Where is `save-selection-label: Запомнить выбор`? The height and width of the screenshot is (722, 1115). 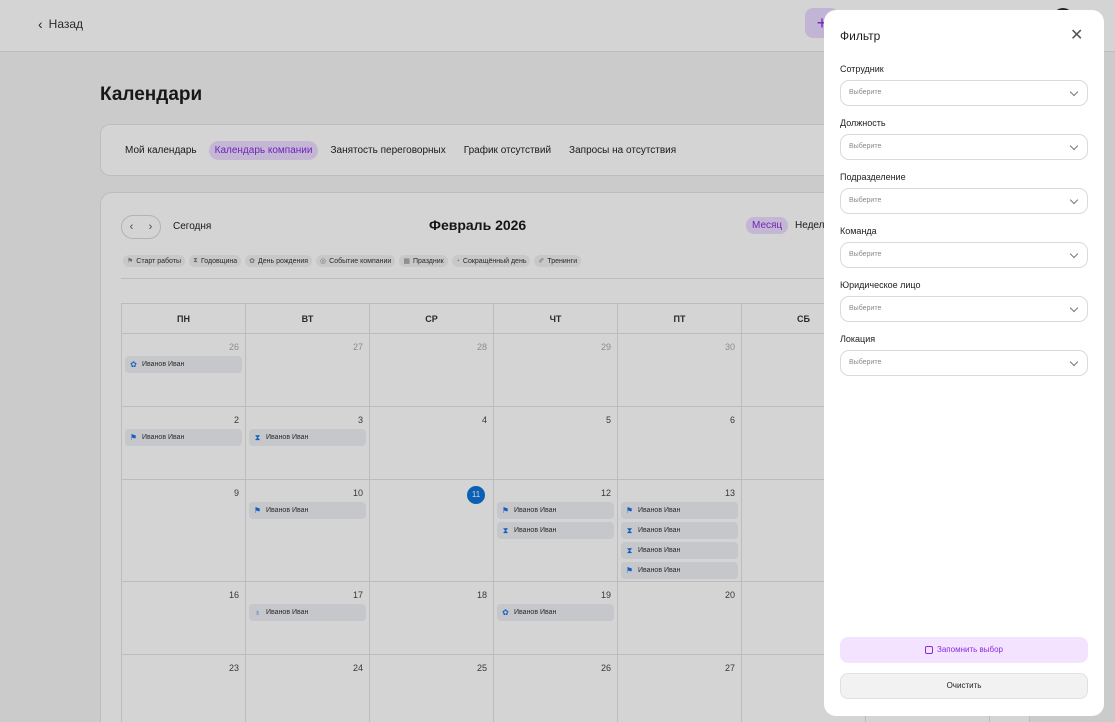 save-selection-label: Запомнить выбор is located at coordinates (970, 649).